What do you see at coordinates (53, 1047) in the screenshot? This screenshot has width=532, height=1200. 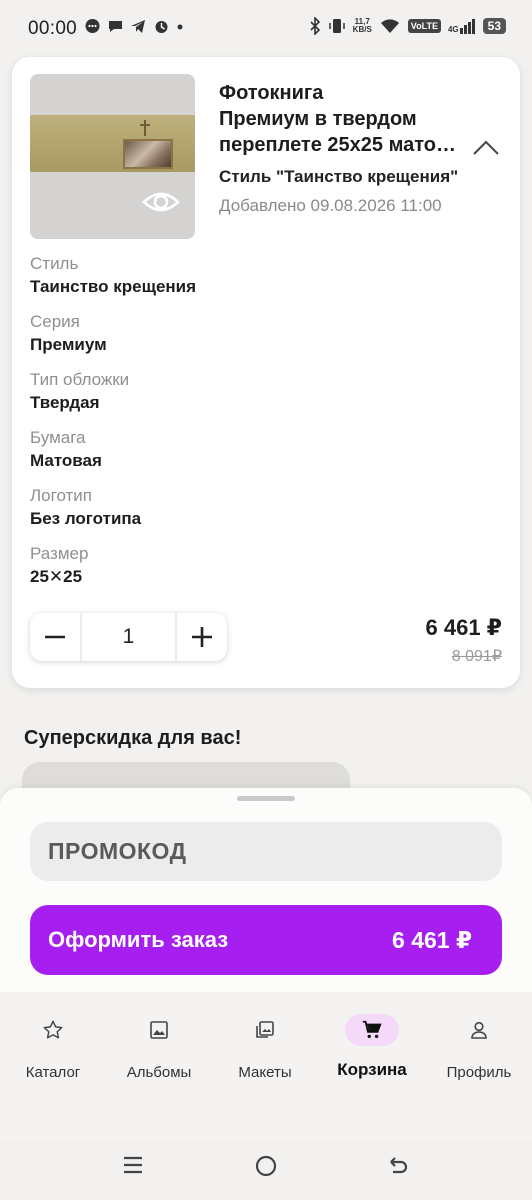 I see `tab-catalog: Каталог` at bounding box center [53, 1047].